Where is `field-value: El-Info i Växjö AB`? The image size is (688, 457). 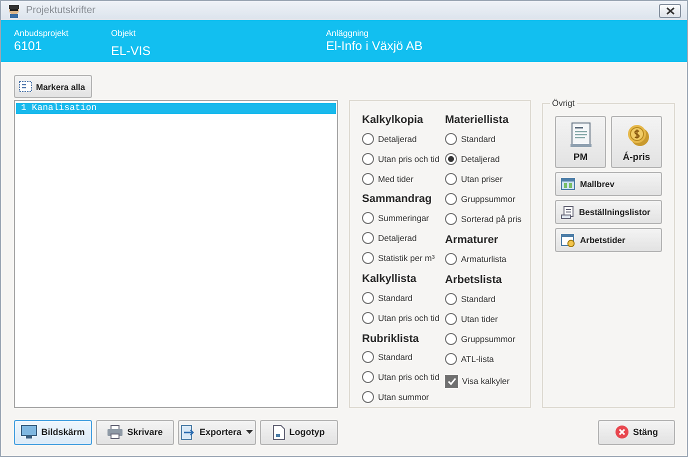
field-value: El-Info i Växjö AB is located at coordinates (374, 46).